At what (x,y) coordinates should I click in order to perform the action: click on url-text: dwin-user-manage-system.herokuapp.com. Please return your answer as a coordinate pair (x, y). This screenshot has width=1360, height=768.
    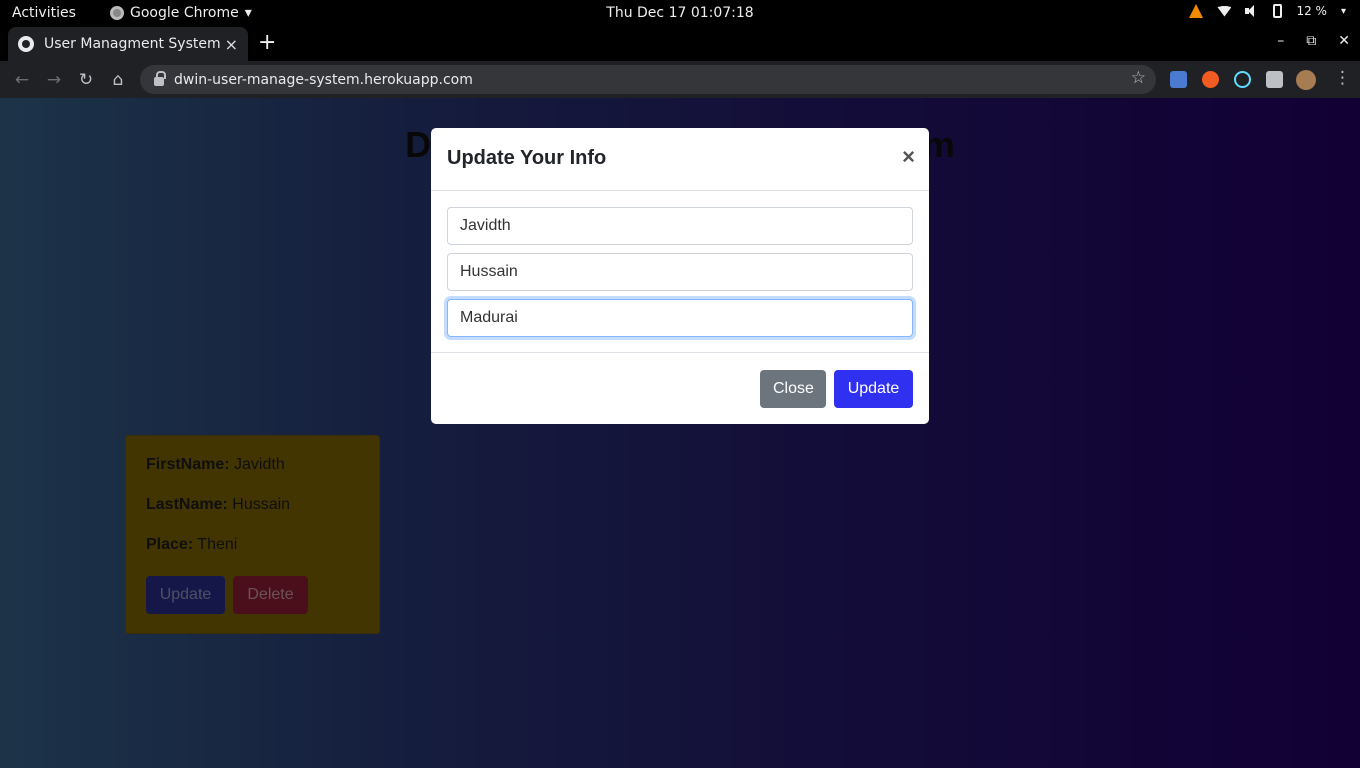
    Looking at the image, I should click on (323, 80).